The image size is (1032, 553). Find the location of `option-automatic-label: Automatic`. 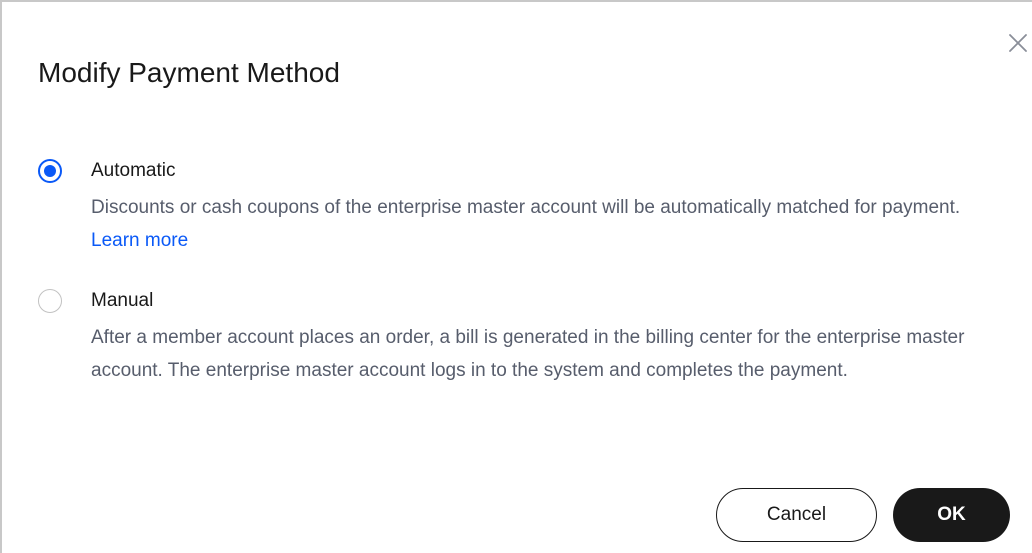

option-automatic-label: Automatic is located at coordinates (133, 171).